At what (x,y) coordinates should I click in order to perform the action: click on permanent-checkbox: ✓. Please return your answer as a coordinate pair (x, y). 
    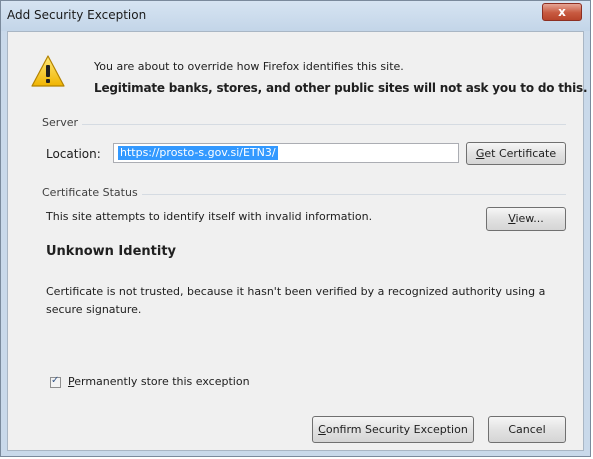
    Looking at the image, I should click on (55, 381).